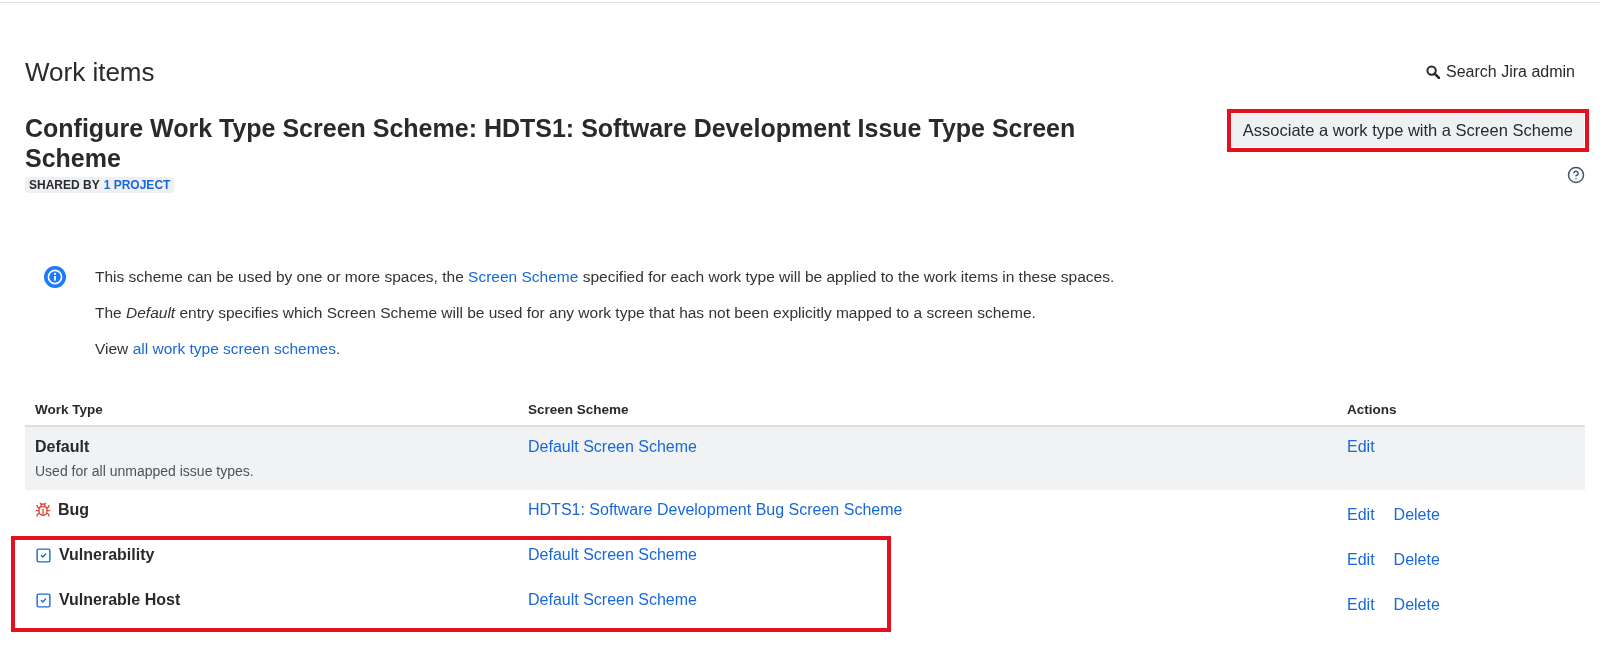 This screenshot has height=645, width=1600. What do you see at coordinates (43, 510) in the screenshot?
I see `bug-icon` at bounding box center [43, 510].